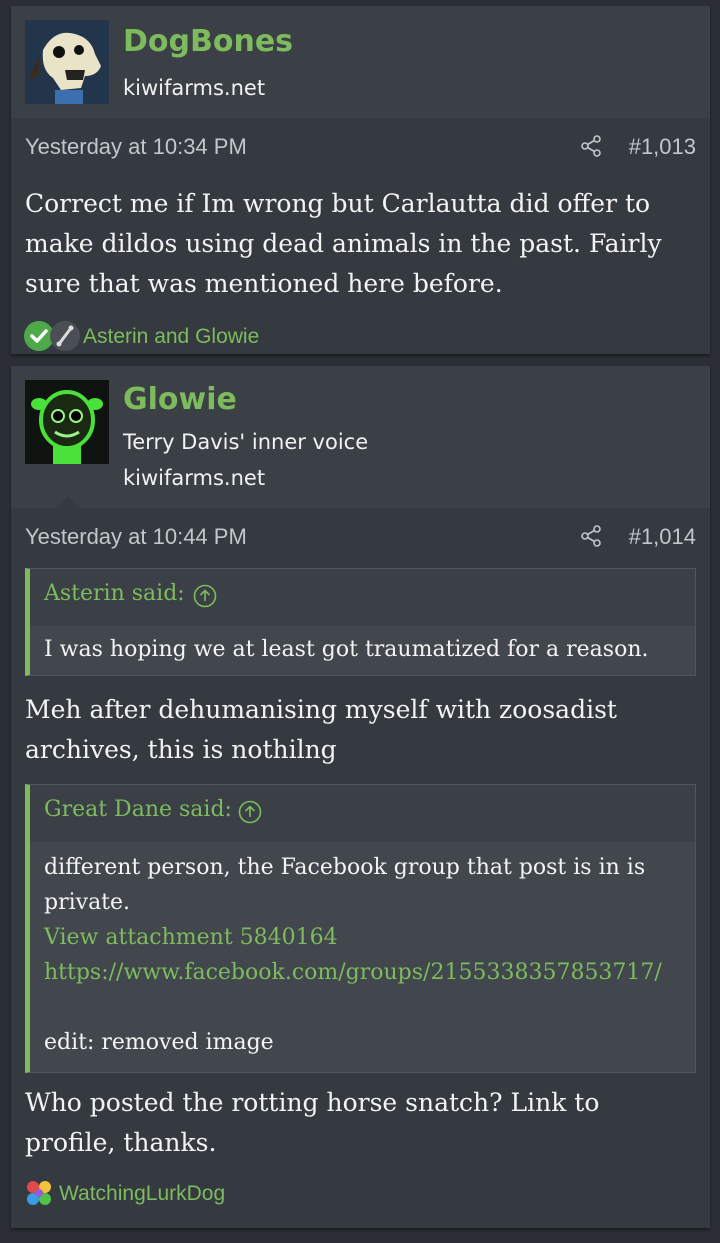  Describe the element at coordinates (246, 442) in the screenshot. I see `user-title: Terry Davis' inner voice` at that location.